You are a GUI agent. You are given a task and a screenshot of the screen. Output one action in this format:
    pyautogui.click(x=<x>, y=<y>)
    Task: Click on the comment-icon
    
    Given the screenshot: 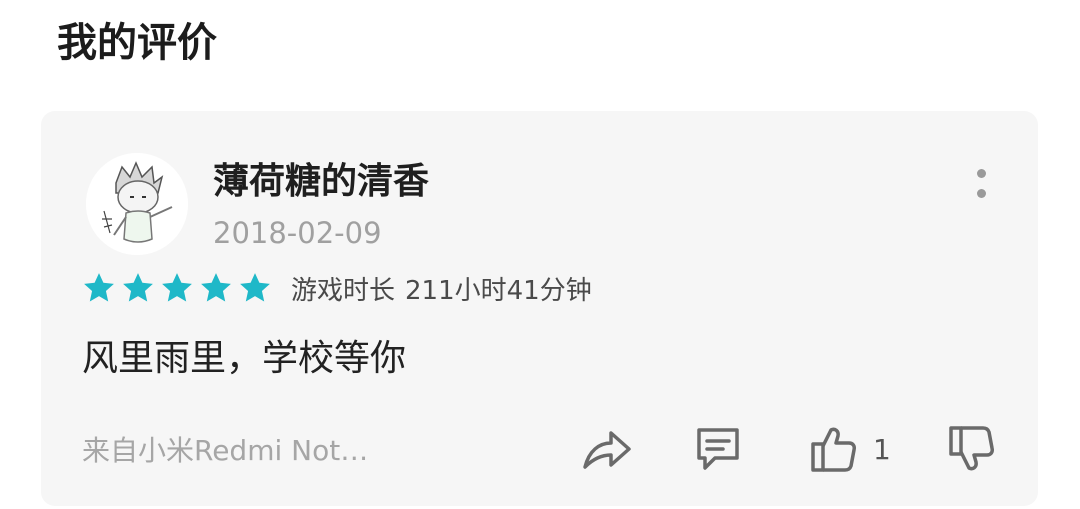 What is the action you would take?
    pyautogui.click(x=718, y=449)
    